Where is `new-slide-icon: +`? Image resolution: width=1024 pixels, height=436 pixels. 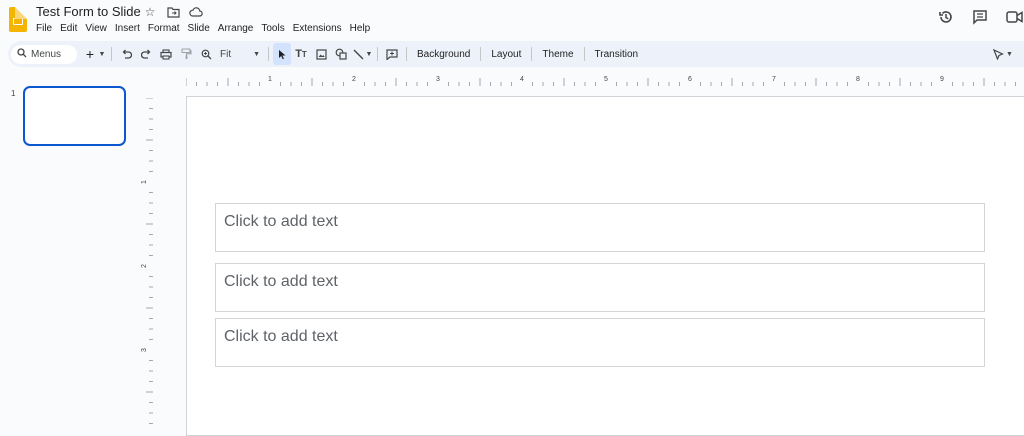
new-slide-icon: + is located at coordinates (90, 54).